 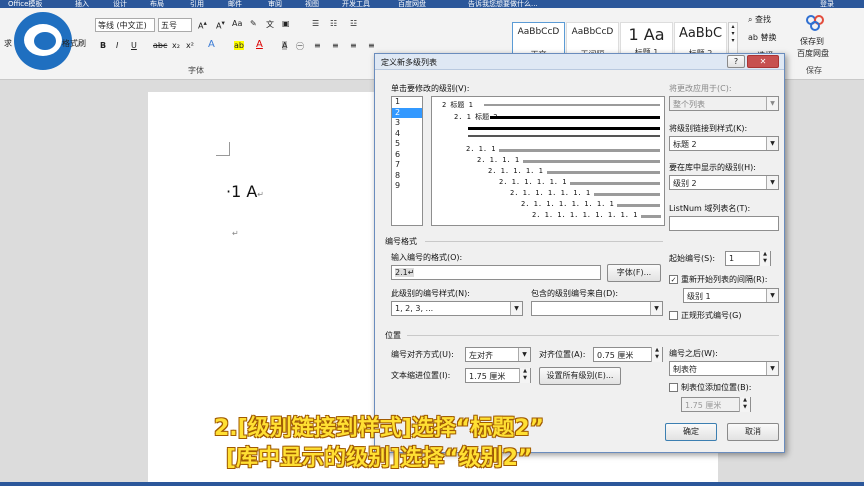 I want to click on level-label: 单击要修改的级别(V):, so click(x=430, y=88).